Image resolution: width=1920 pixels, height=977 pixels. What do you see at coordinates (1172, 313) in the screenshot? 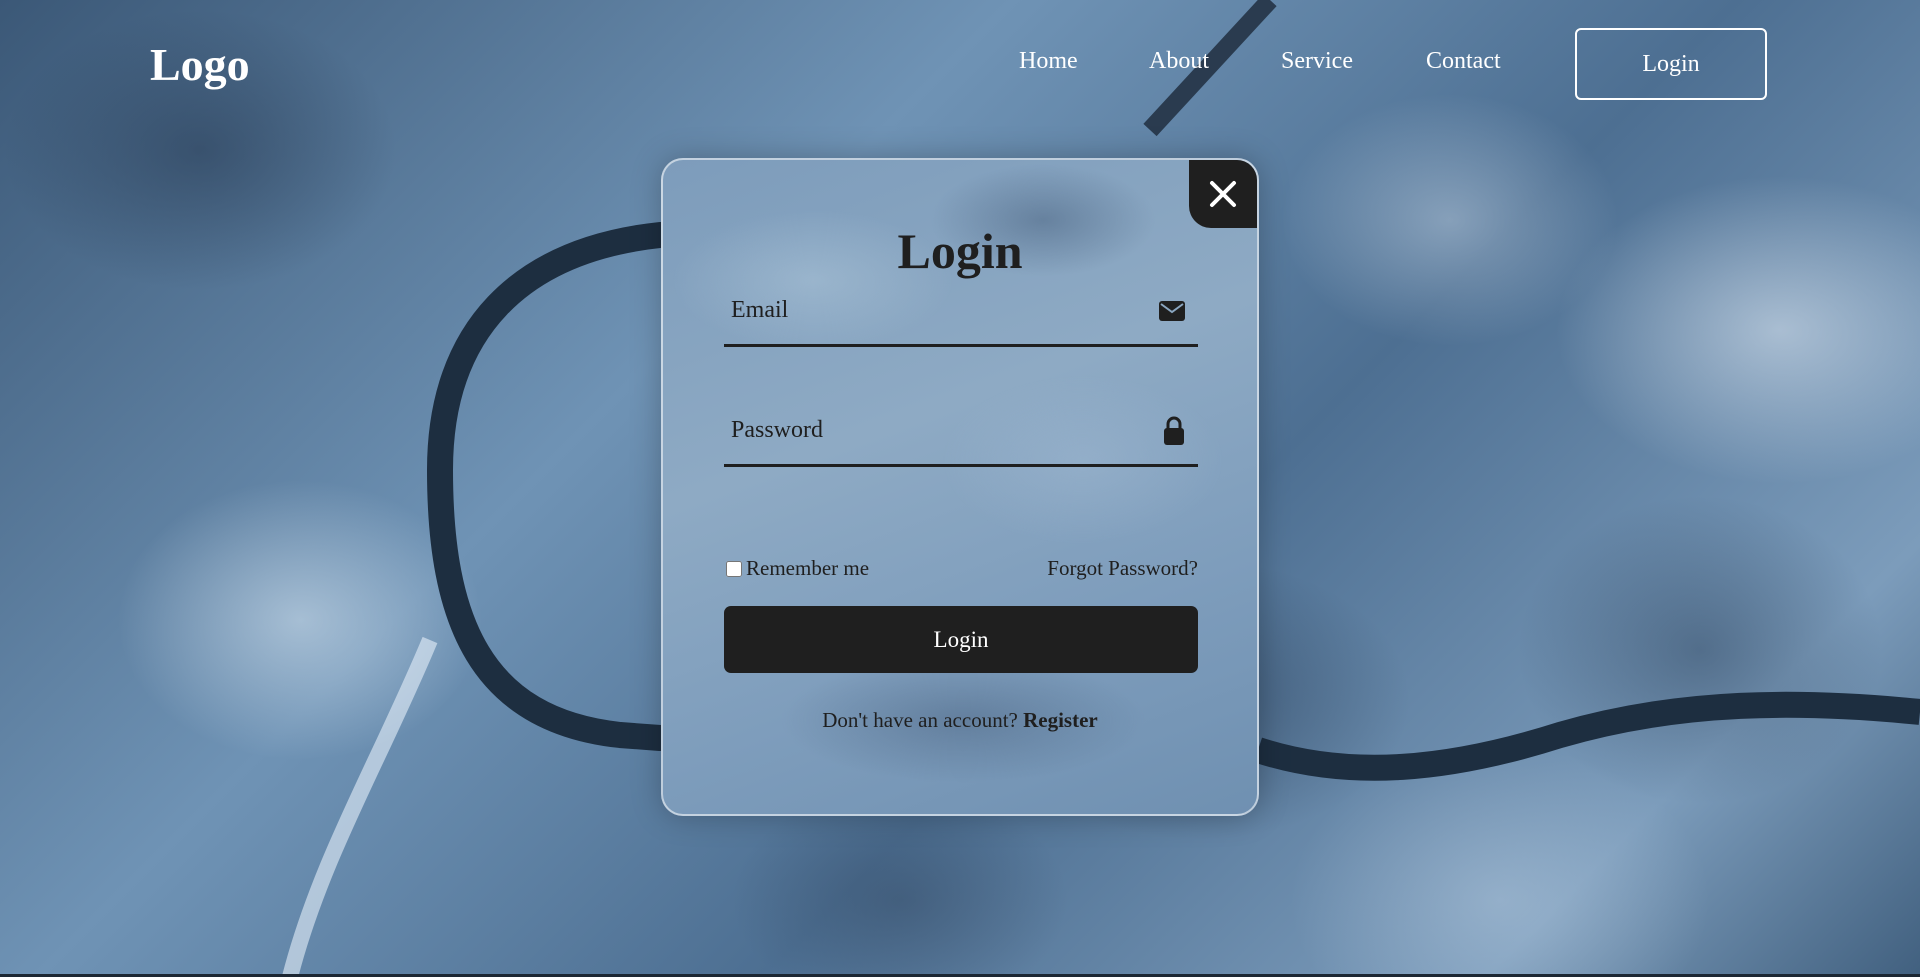
I see `envelope-icon` at bounding box center [1172, 313].